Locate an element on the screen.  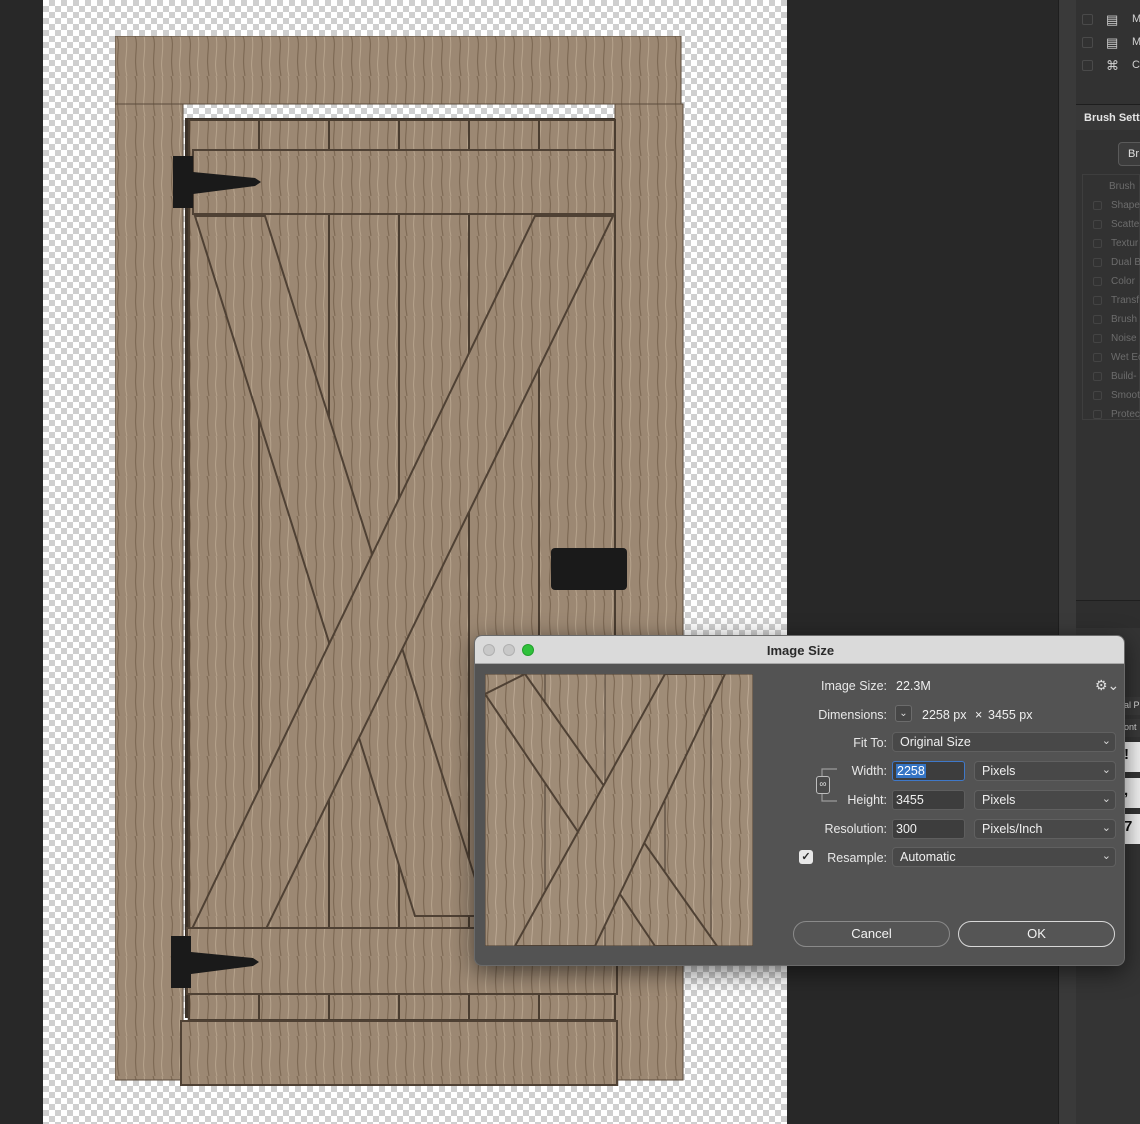
dimensions-width: 2258 px is located at coordinates (944, 715).